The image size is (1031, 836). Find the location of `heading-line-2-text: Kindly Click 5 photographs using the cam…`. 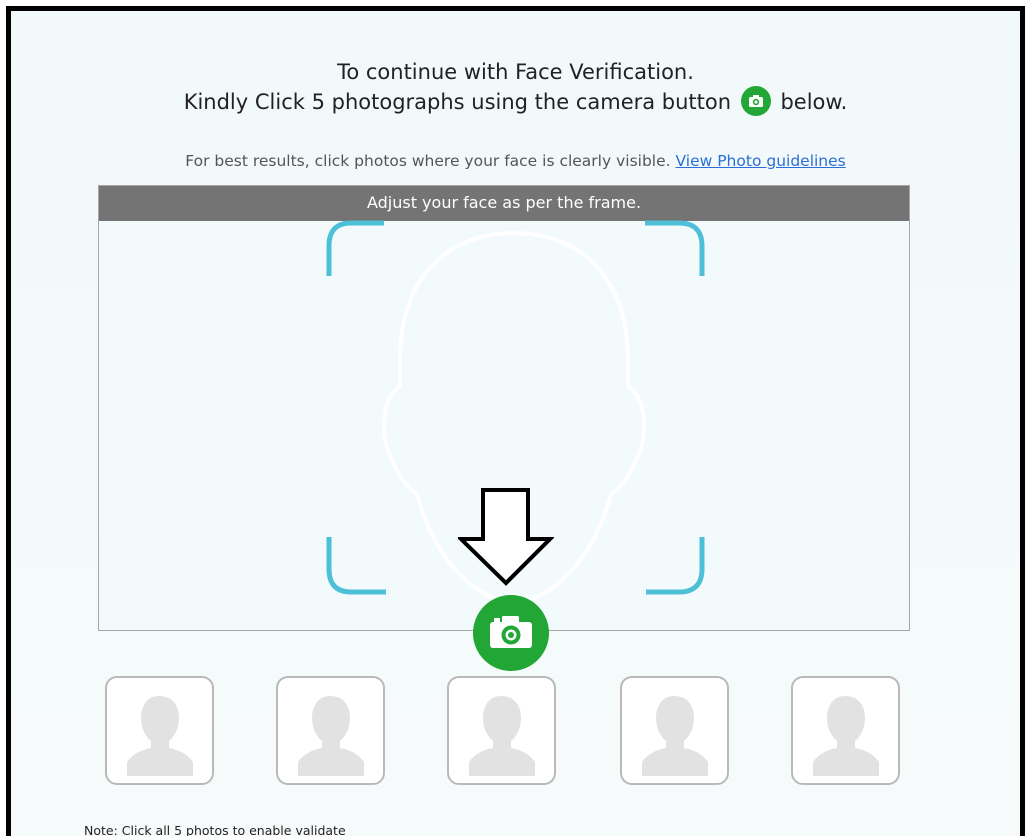

heading-line-2-text: Kindly Click 5 photographs using the cam… is located at coordinates (457, 102).